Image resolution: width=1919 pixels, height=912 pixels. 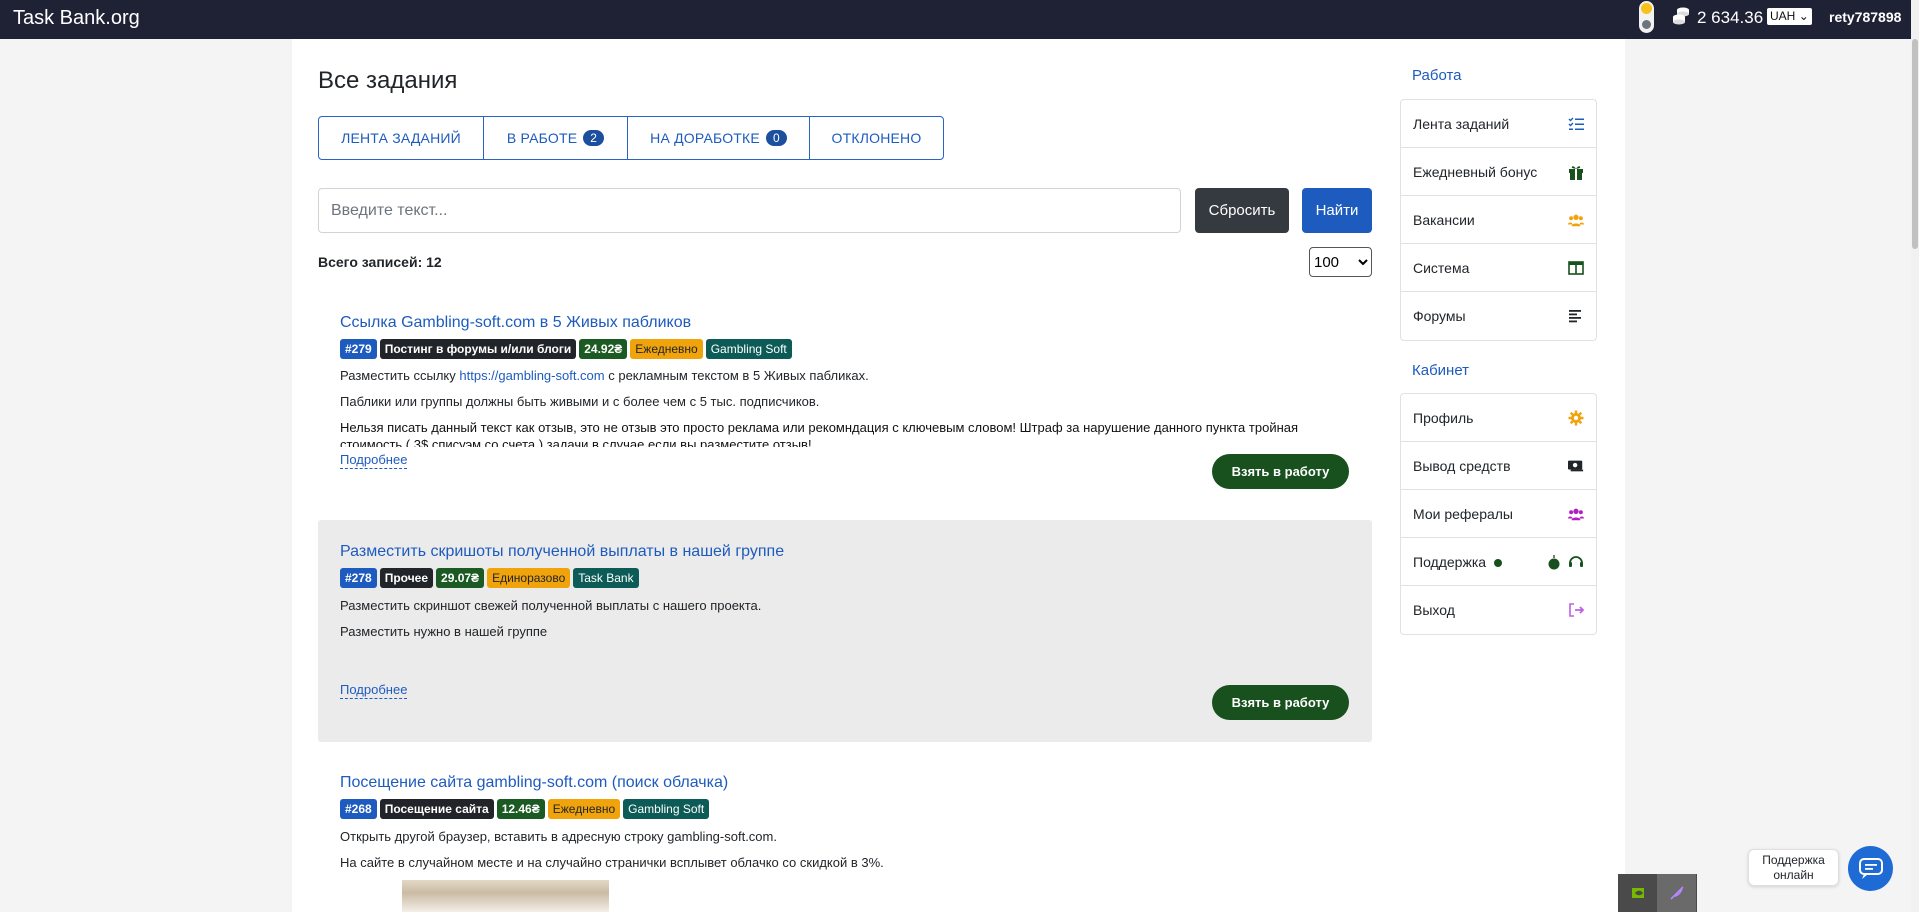 I want to click on category-badge: Посещение сайта, so click(x=436, y=809).